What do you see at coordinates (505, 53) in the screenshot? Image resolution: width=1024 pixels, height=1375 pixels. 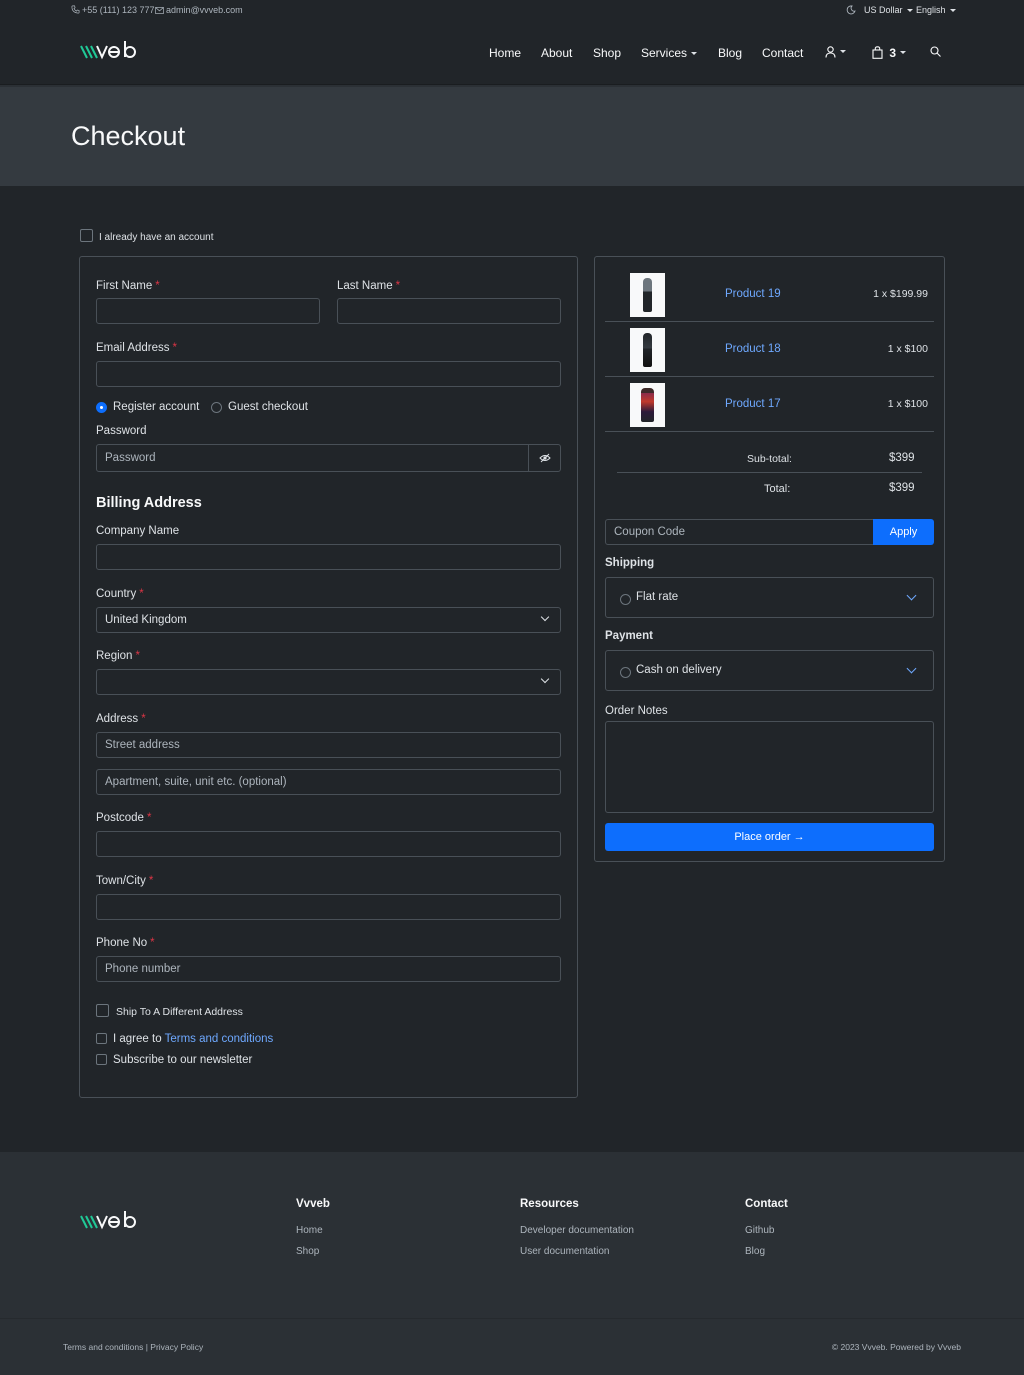 I see `nav-home: Home` at bounding box center [505, 53].